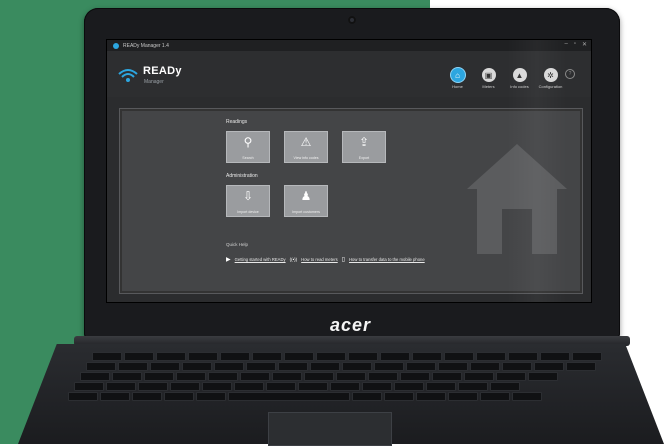 This screenshot has height=446, width=664. What do you see at coordinates (248, 142) in the screenshot?
I see `search-icon: ⚲` at bounding box center [248, 142].